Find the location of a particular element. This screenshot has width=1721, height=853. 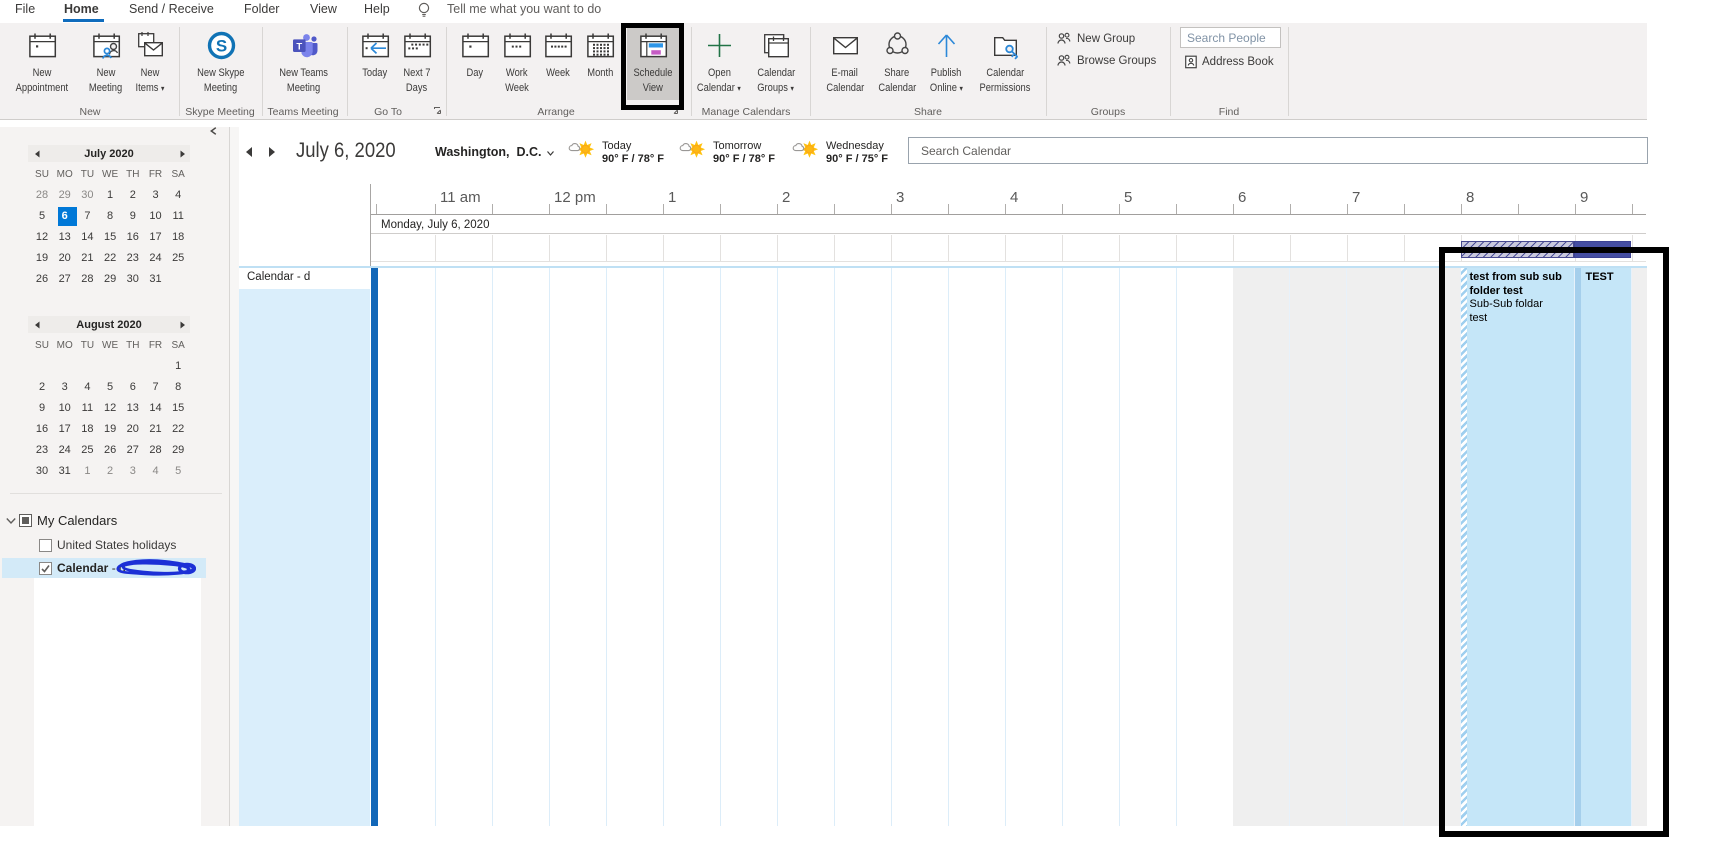

svg-text: S is located at coordinates (220, 45).